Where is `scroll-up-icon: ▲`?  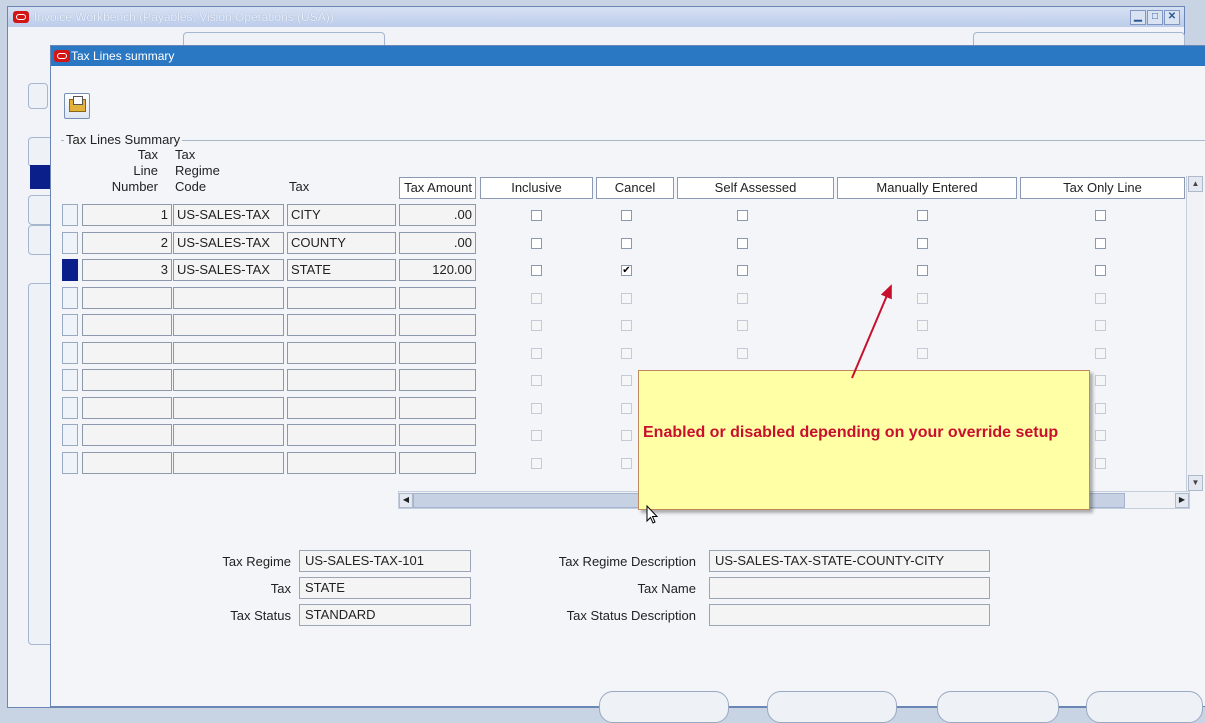 scroll-up-icon: ▲ is located at coordinates (1195, 184).